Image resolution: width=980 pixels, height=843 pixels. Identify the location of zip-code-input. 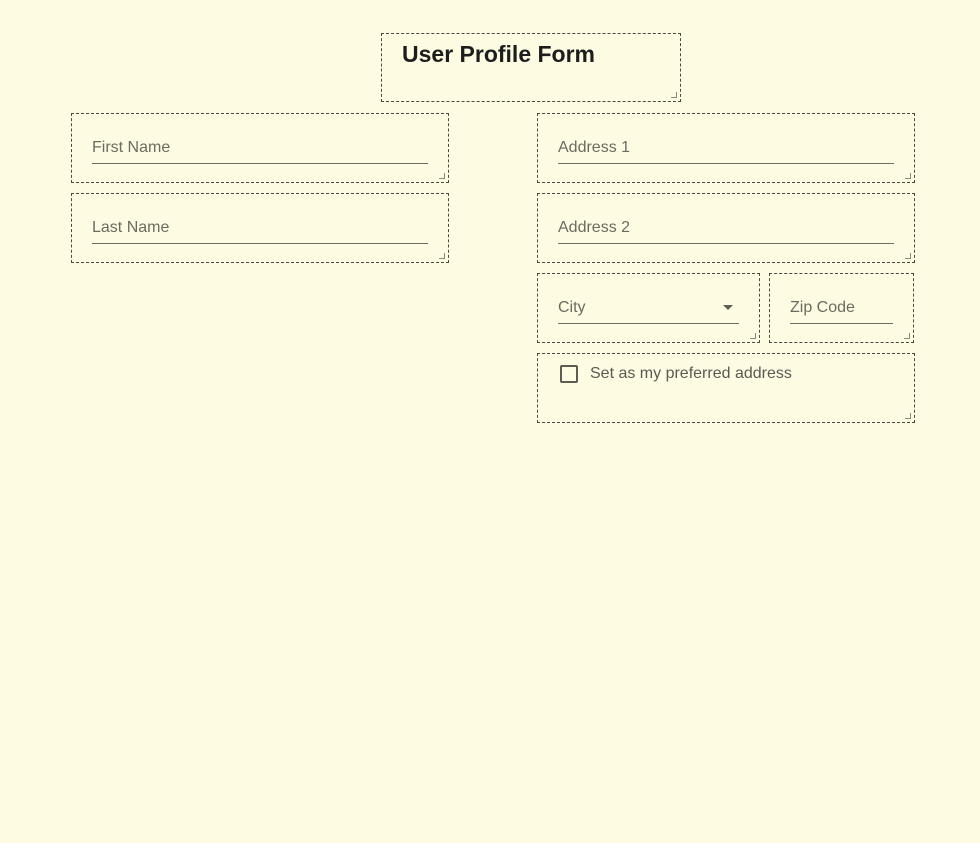
(841, 308).